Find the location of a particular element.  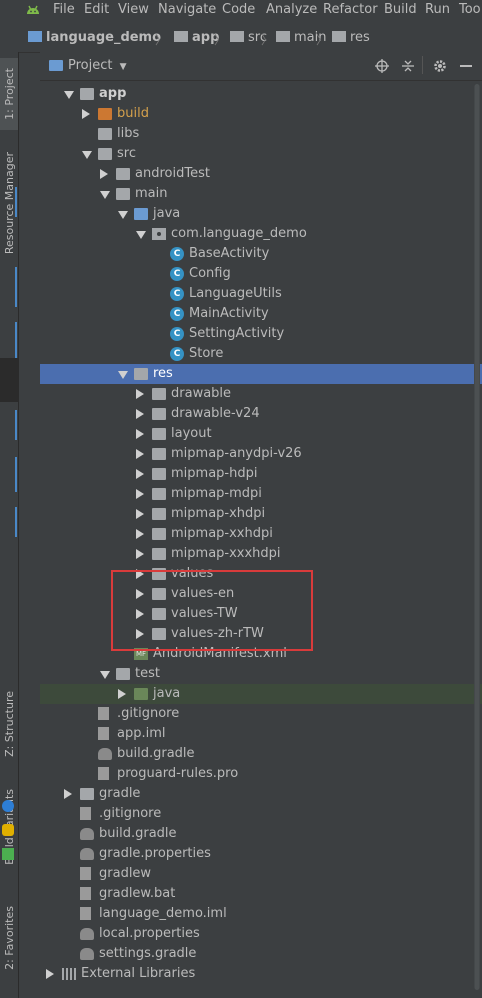

breadcrumb-res: res is located at coordinates (351, 37).